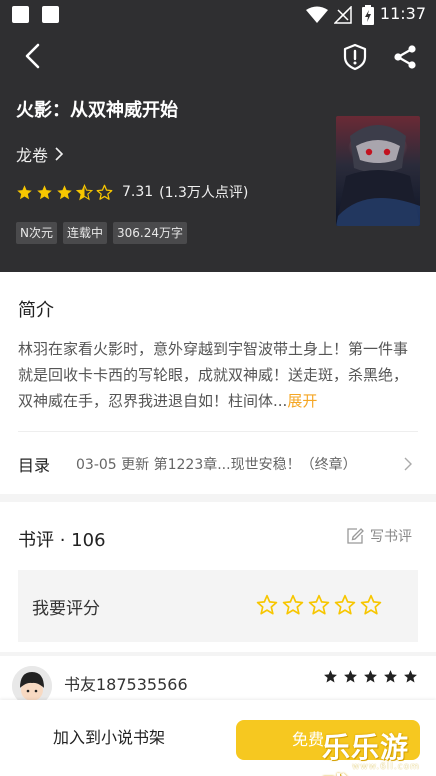 The height and width of the screenshot is (776, 436). What do you see at coordinates (402, 13) in the screenshot?
I see `status-time: 11:37` at bounding box center [402, 13].